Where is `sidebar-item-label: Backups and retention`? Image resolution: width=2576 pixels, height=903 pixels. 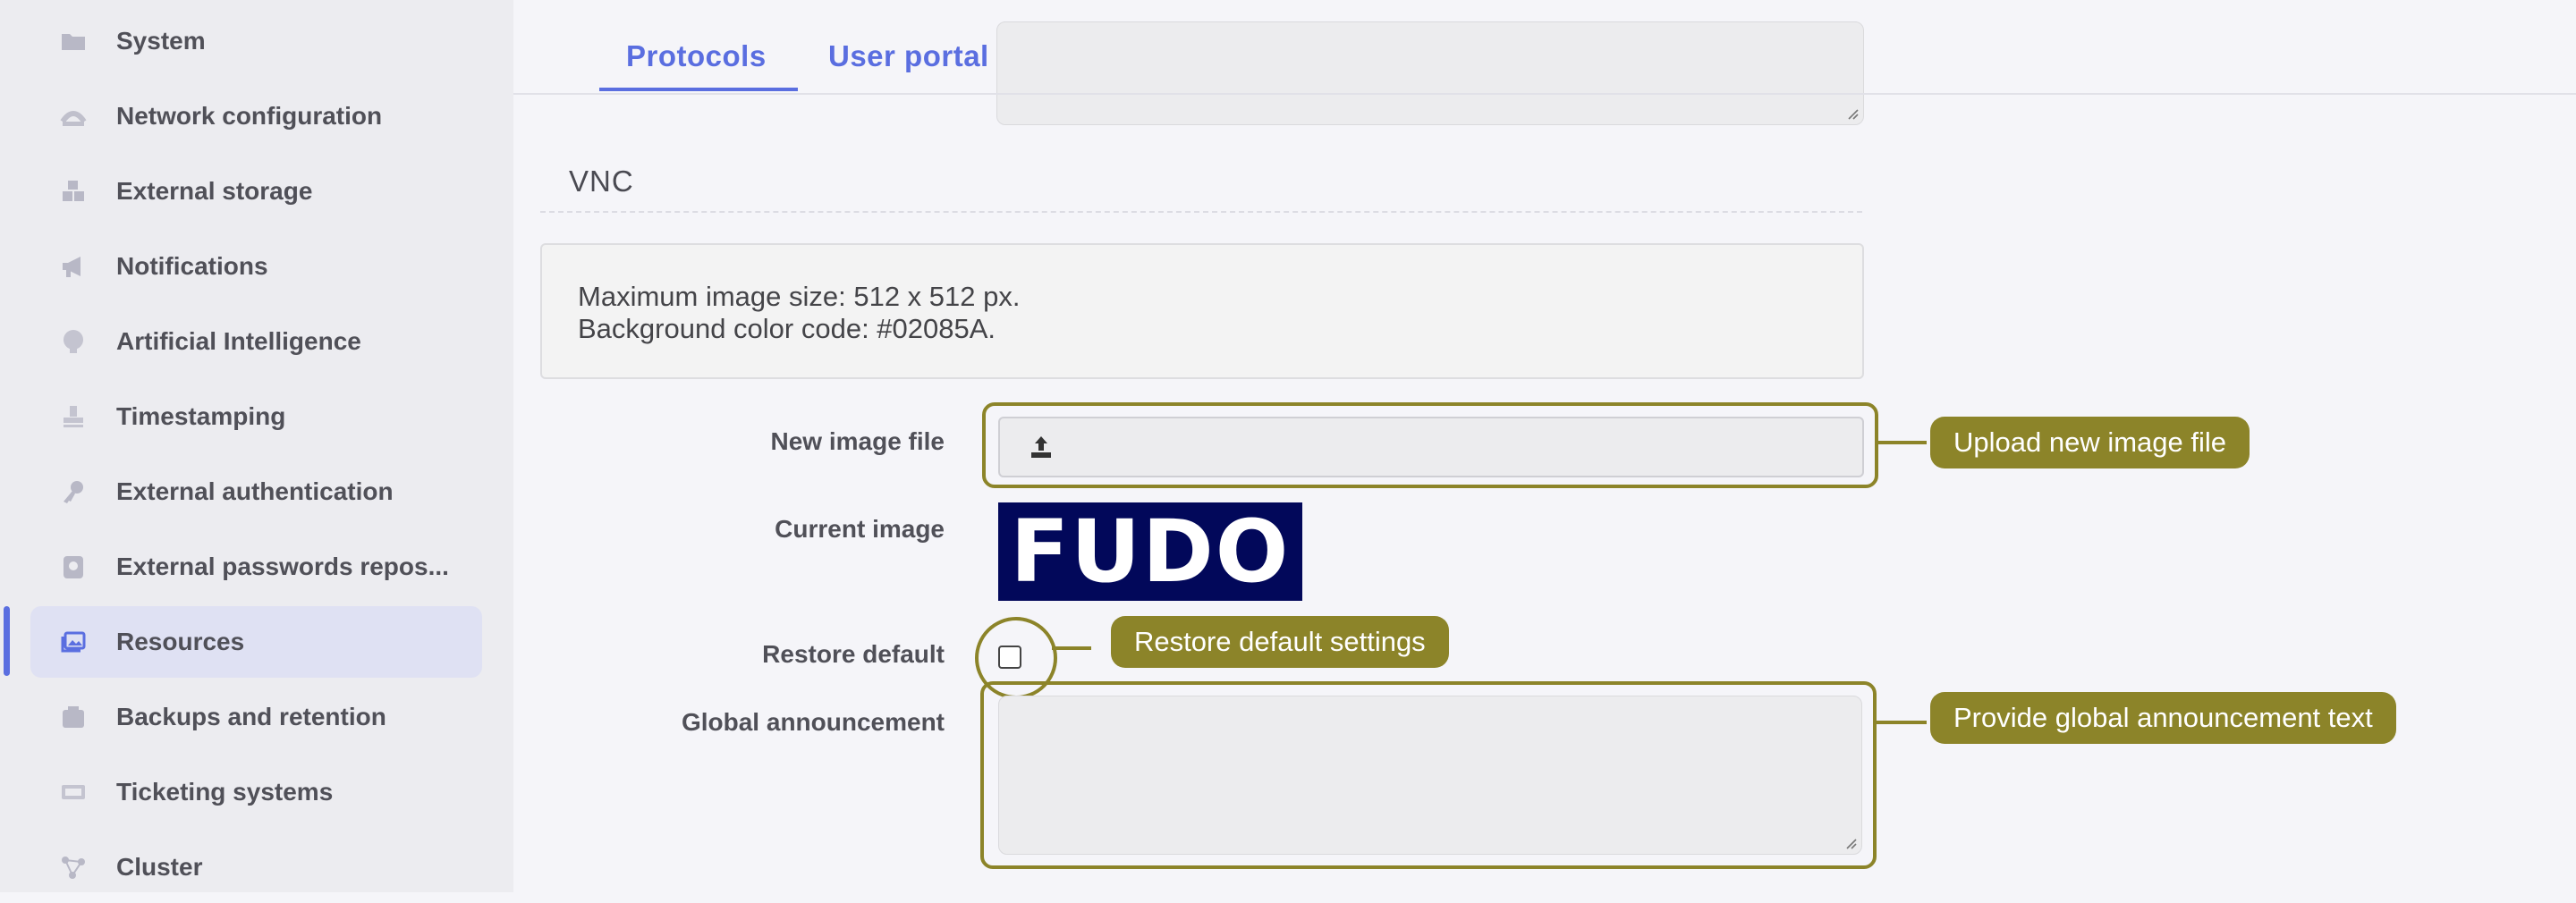 sidebar-item-label: Backups and retention is located at coordinates (251, 716).